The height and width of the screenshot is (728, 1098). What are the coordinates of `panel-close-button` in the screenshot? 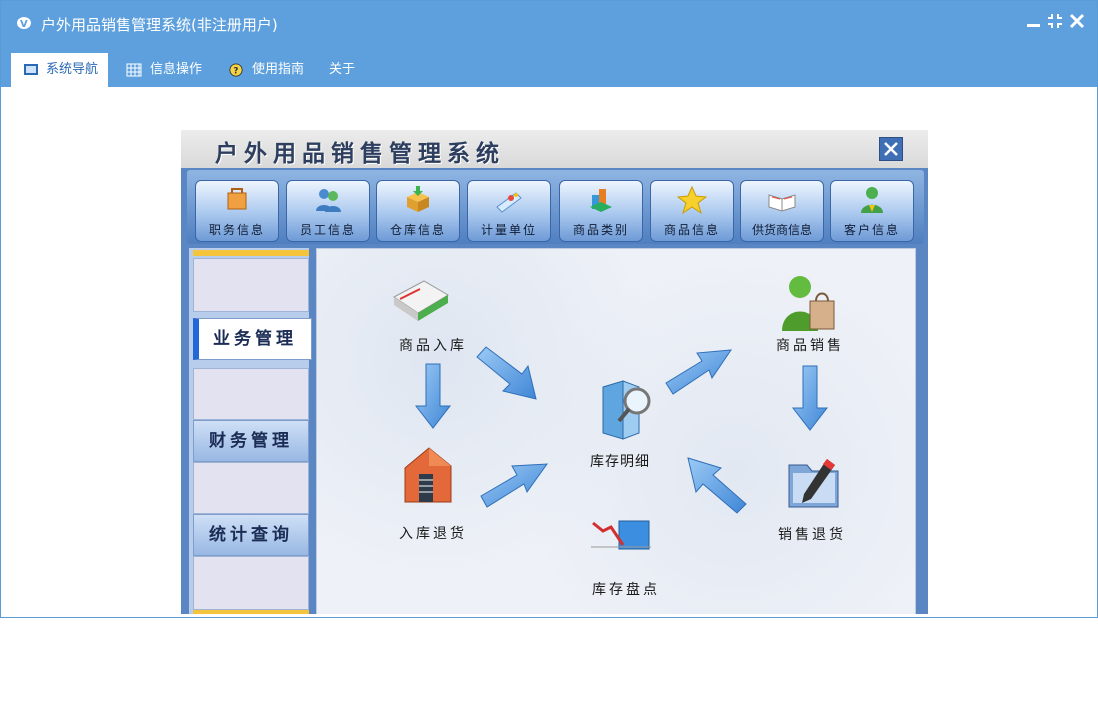 It's located at (891, 149).